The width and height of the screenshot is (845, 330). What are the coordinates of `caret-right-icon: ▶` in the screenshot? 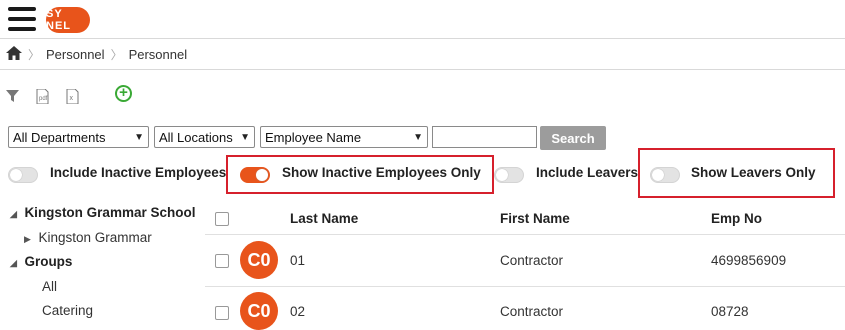 It's located at (27, 239).